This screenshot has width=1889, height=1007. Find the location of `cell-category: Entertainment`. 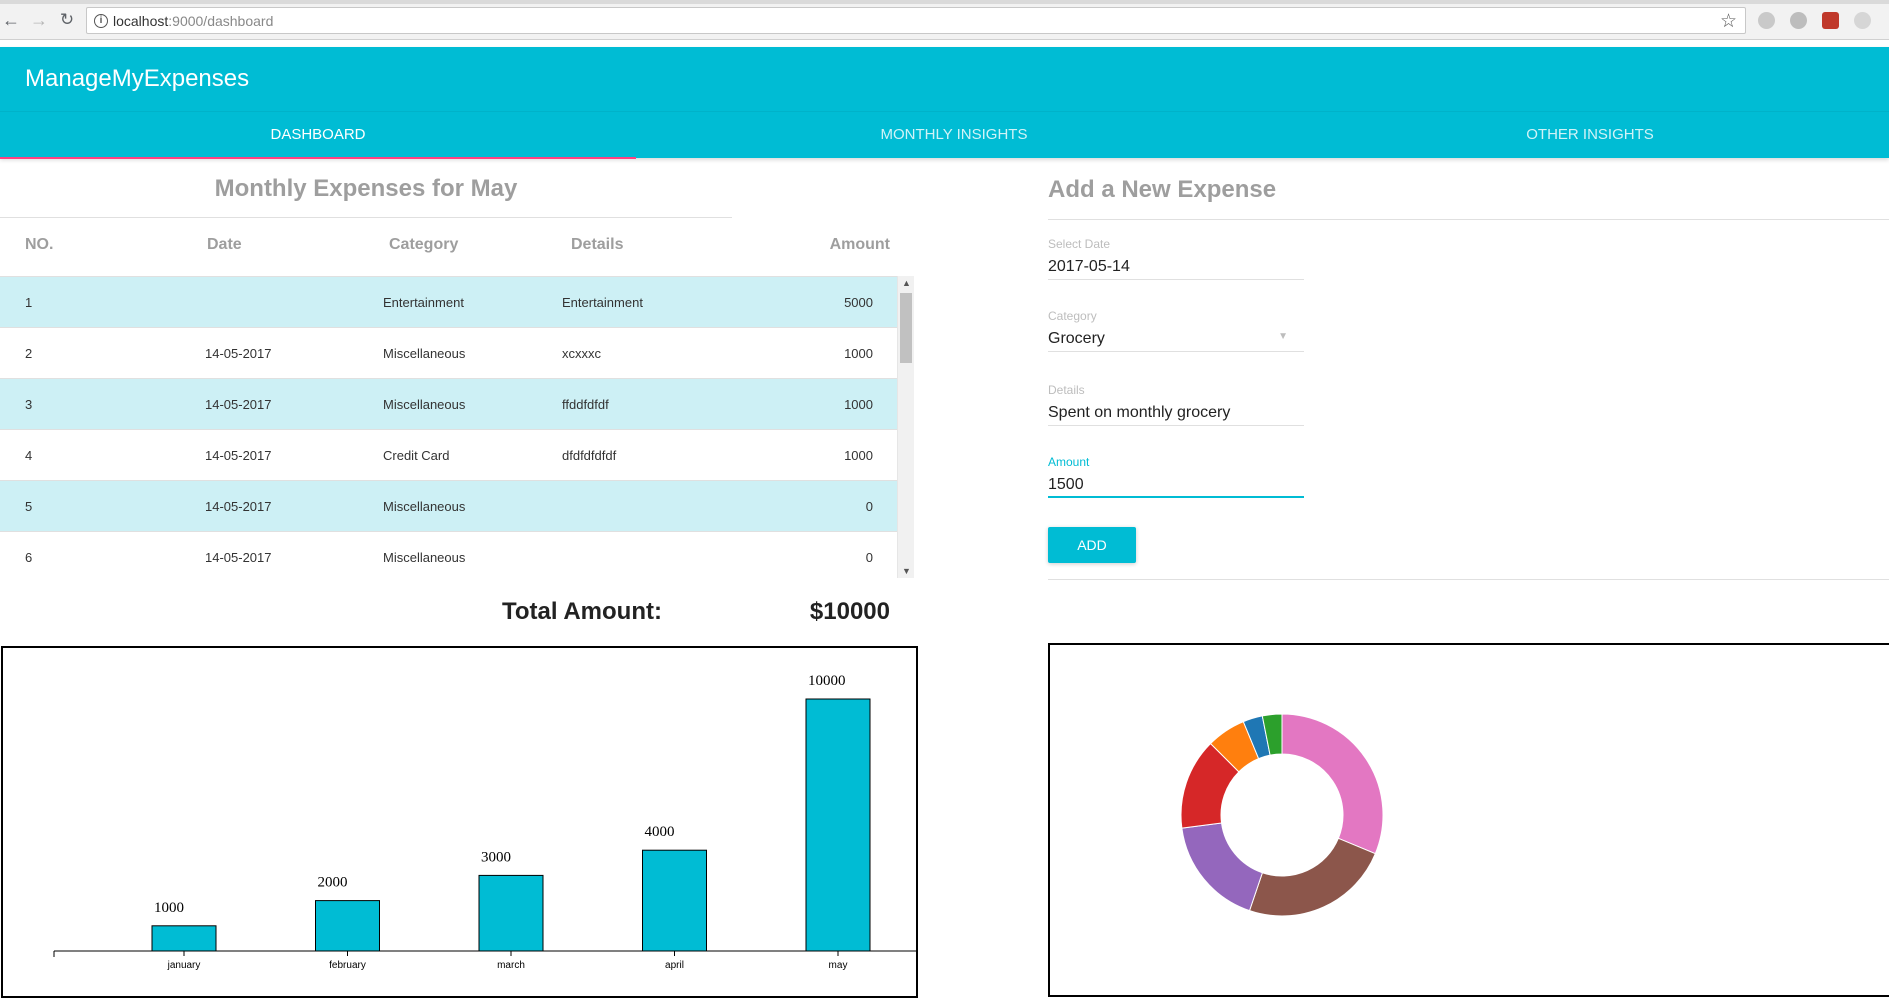

cell-category: Entertainment is located at coordinates (423, 302).